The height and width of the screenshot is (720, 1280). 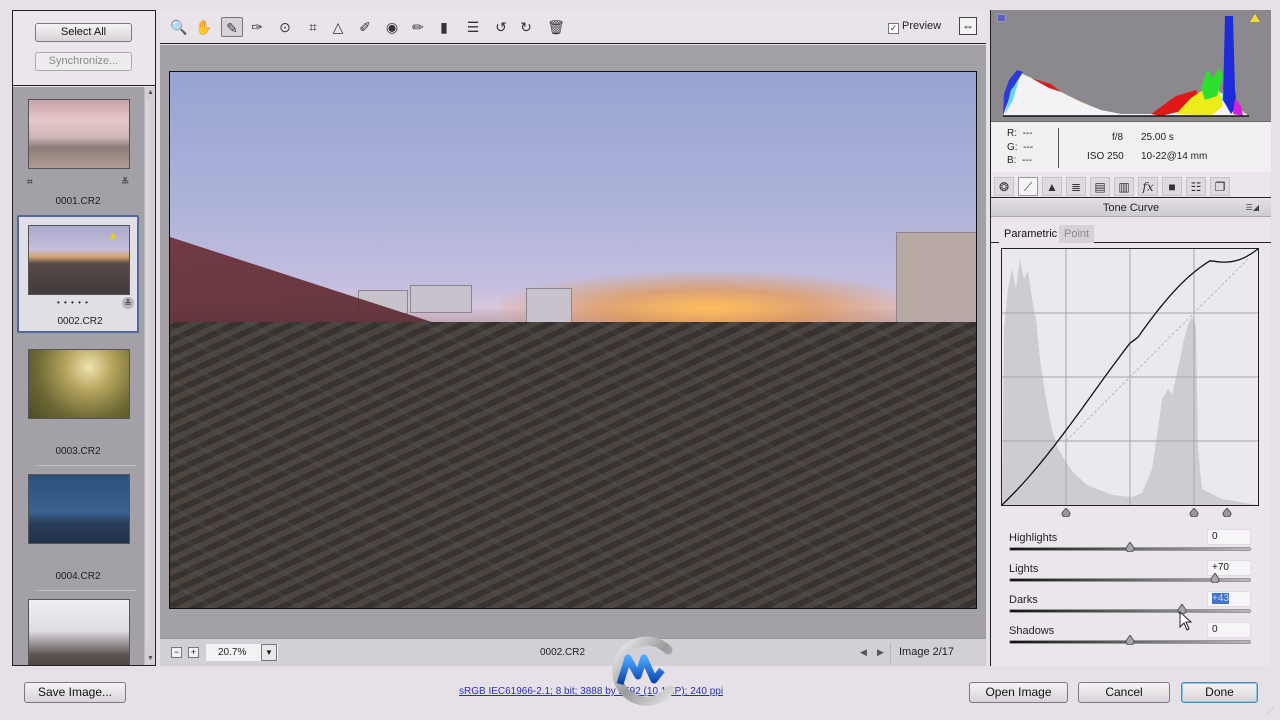 What do you see at coordinates (1130, 611) in the screenshot?
I see `darks-slider-track` at bounding box center [1130, 611].